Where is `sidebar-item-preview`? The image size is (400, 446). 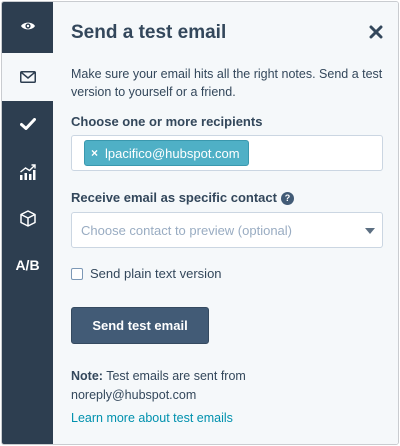
sidebar-item-preview is located at coordinates (27, 26).